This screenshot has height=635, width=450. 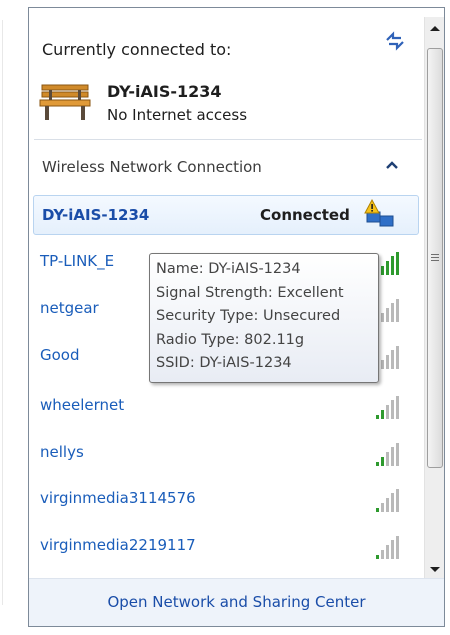 What do you see at coordinates (96, 215) in the screenshot?
I see `network-name: DY-iAIS-1234` at bounding box center [96, 215].